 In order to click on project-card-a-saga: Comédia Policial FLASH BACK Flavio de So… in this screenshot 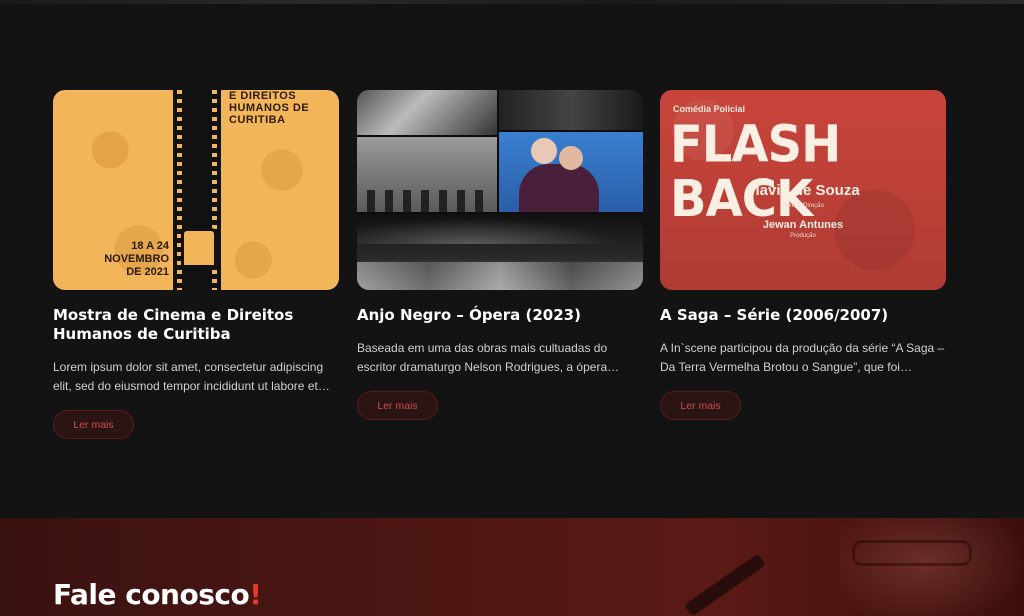, I will do `click(803, 255)`.